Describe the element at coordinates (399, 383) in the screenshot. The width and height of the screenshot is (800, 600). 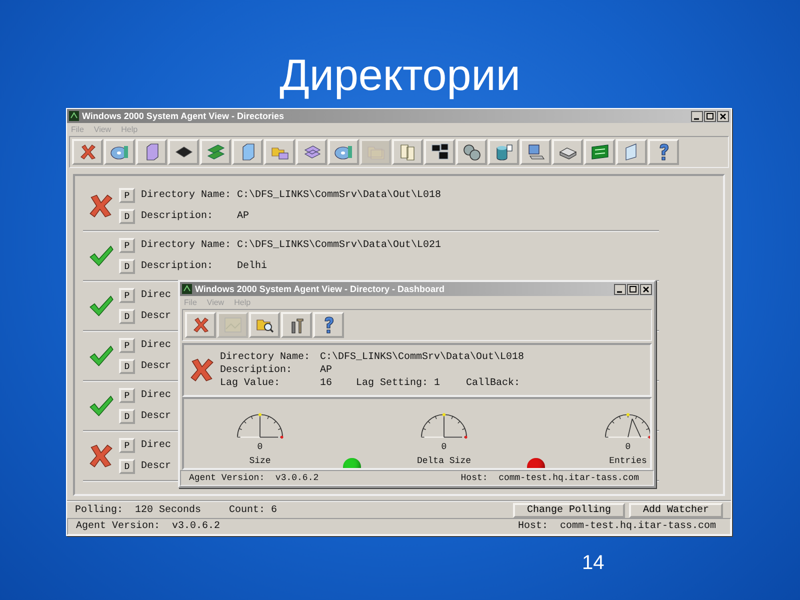
I see `lag-setting: Lag Setting: 1` at that location.